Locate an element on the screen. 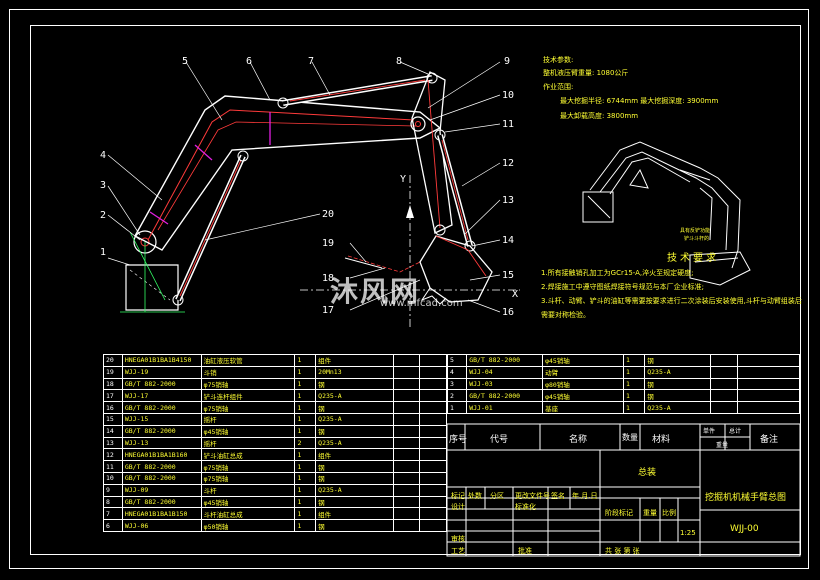  bom-header-grid is located at coordinates (623, 490).